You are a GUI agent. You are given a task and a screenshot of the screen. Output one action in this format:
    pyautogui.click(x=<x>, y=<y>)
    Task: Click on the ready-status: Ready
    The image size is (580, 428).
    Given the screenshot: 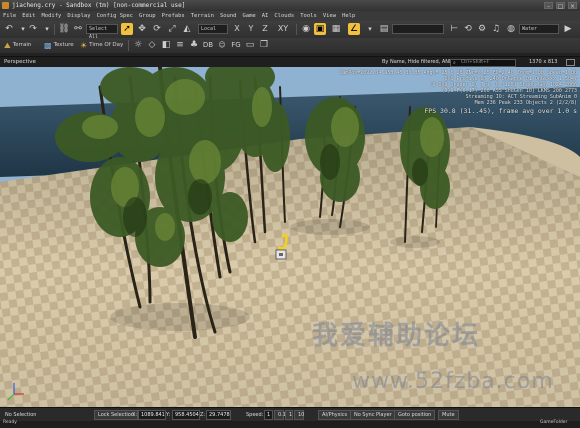 What is the action you would take?
    pyautogui.click(x=10, y=422)
    